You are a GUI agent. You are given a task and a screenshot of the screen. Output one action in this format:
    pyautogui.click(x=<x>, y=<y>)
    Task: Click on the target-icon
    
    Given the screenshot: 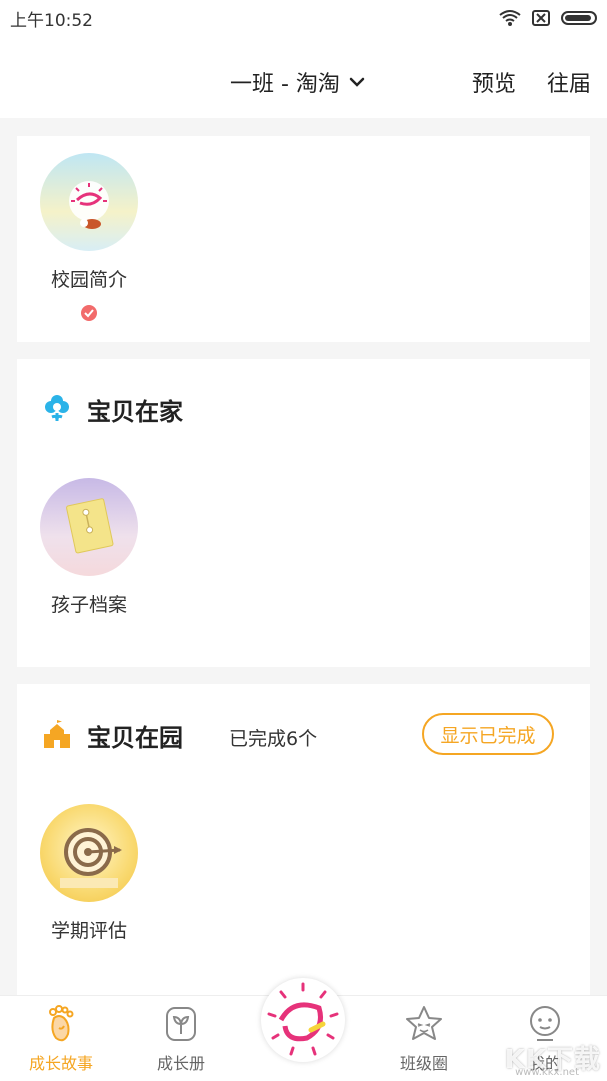 What is the action you would take?
    pyautogui.click(x=91, y=858)
    